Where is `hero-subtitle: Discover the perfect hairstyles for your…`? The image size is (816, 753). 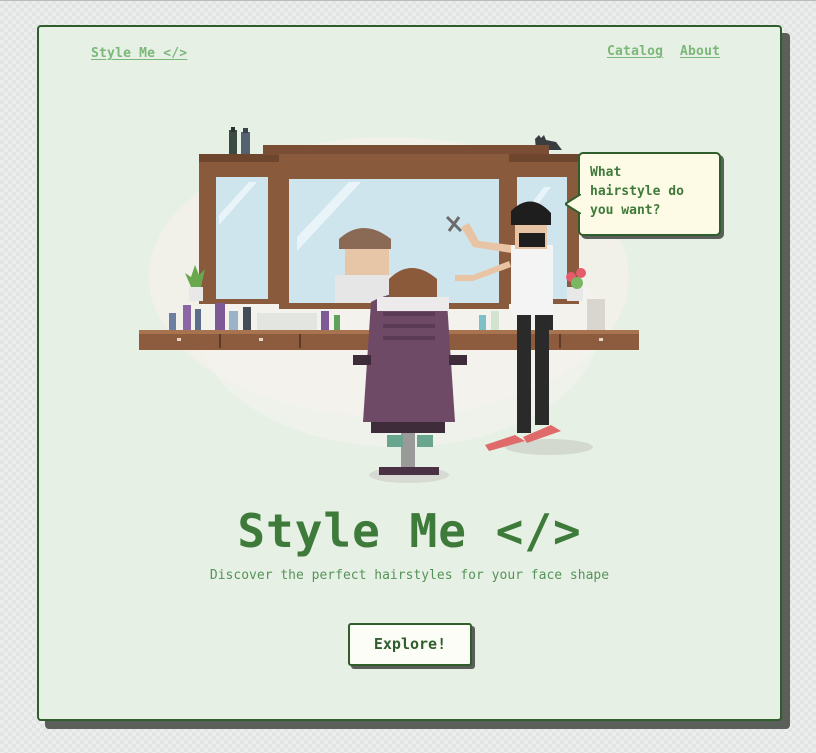 hero-subtitle: Discover the perfect hairstyles for your… is located at coordinates (409, 575).